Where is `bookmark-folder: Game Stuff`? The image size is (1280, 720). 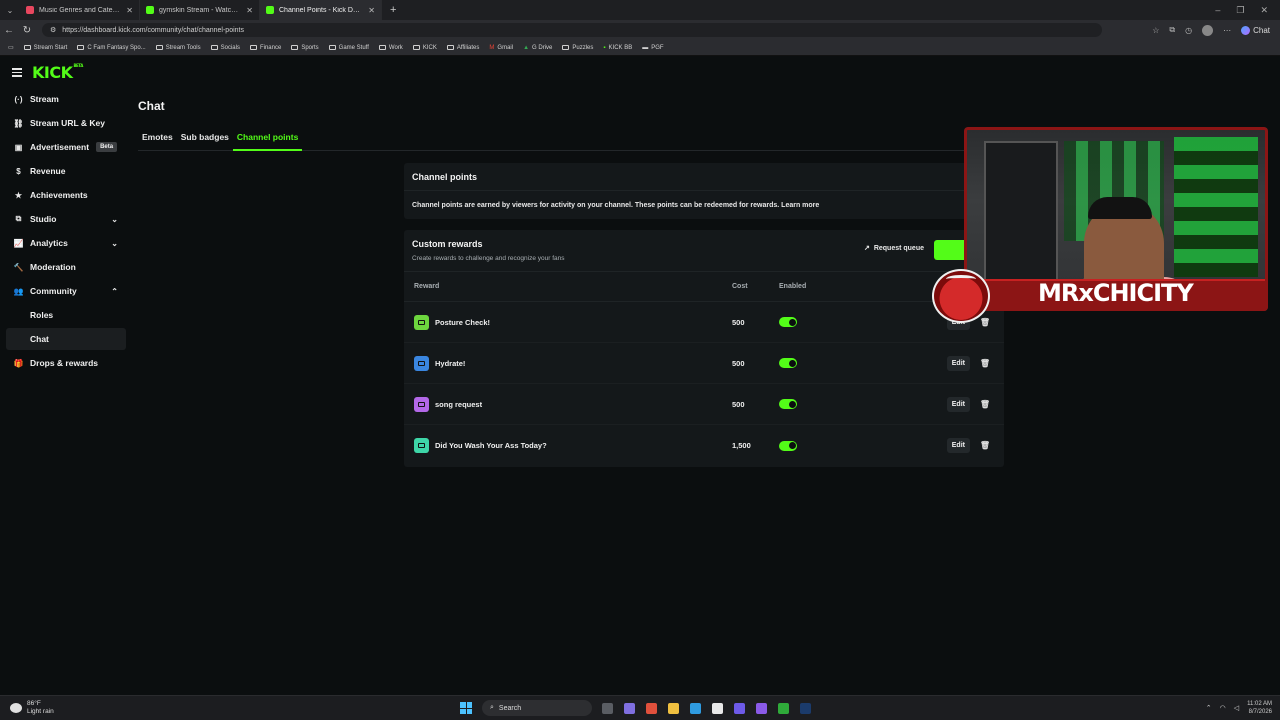
bookmark-folder: Game Stuff is located at coordinates (349, 48).